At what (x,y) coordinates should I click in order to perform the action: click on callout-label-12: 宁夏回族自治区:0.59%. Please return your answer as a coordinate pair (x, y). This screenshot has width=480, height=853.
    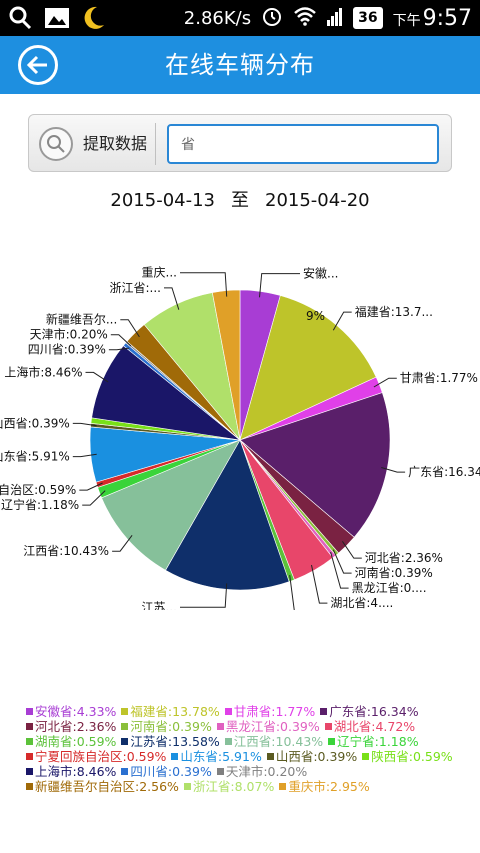
    Looking at the image, I should click on (38, 489).